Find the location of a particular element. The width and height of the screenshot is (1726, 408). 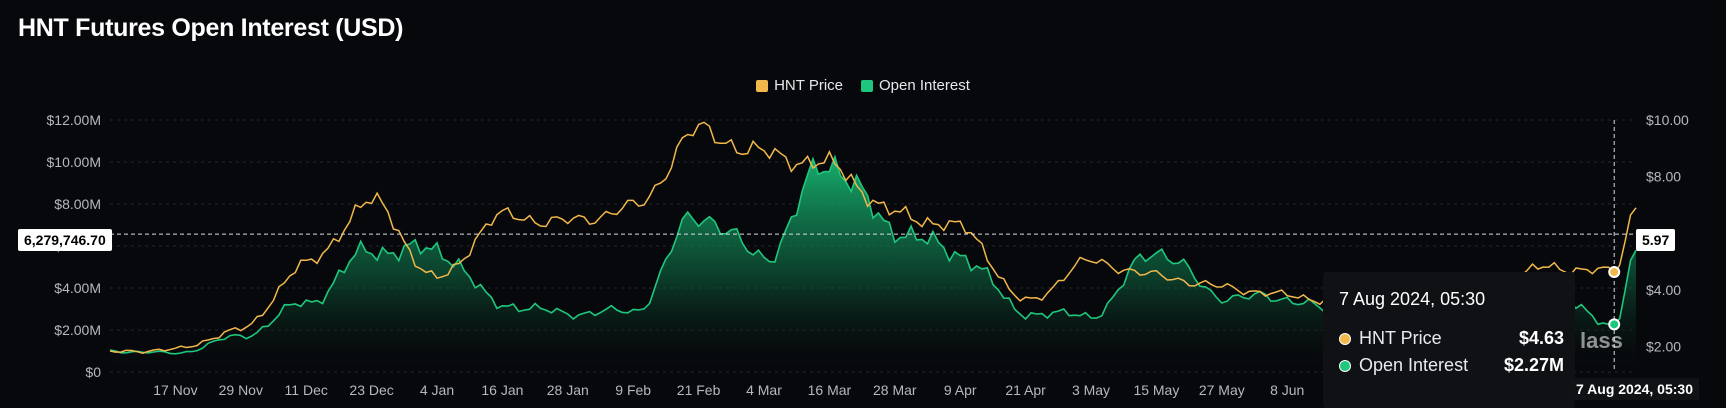

x-tick-label: 11 Dec is located at coordinates (306, 390).